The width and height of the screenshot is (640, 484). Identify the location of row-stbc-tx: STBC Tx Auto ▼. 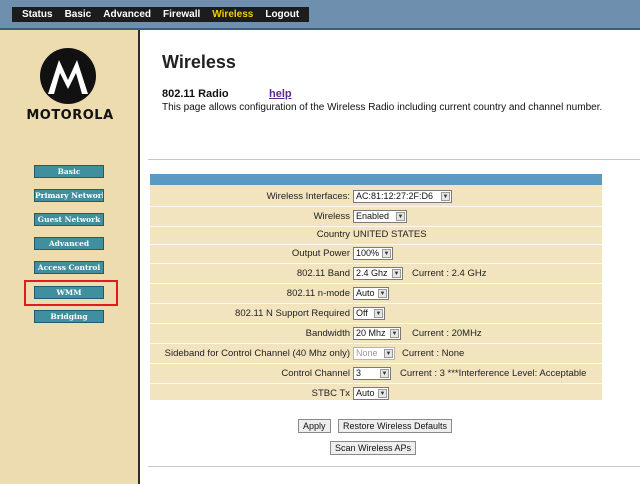
(376, 394).